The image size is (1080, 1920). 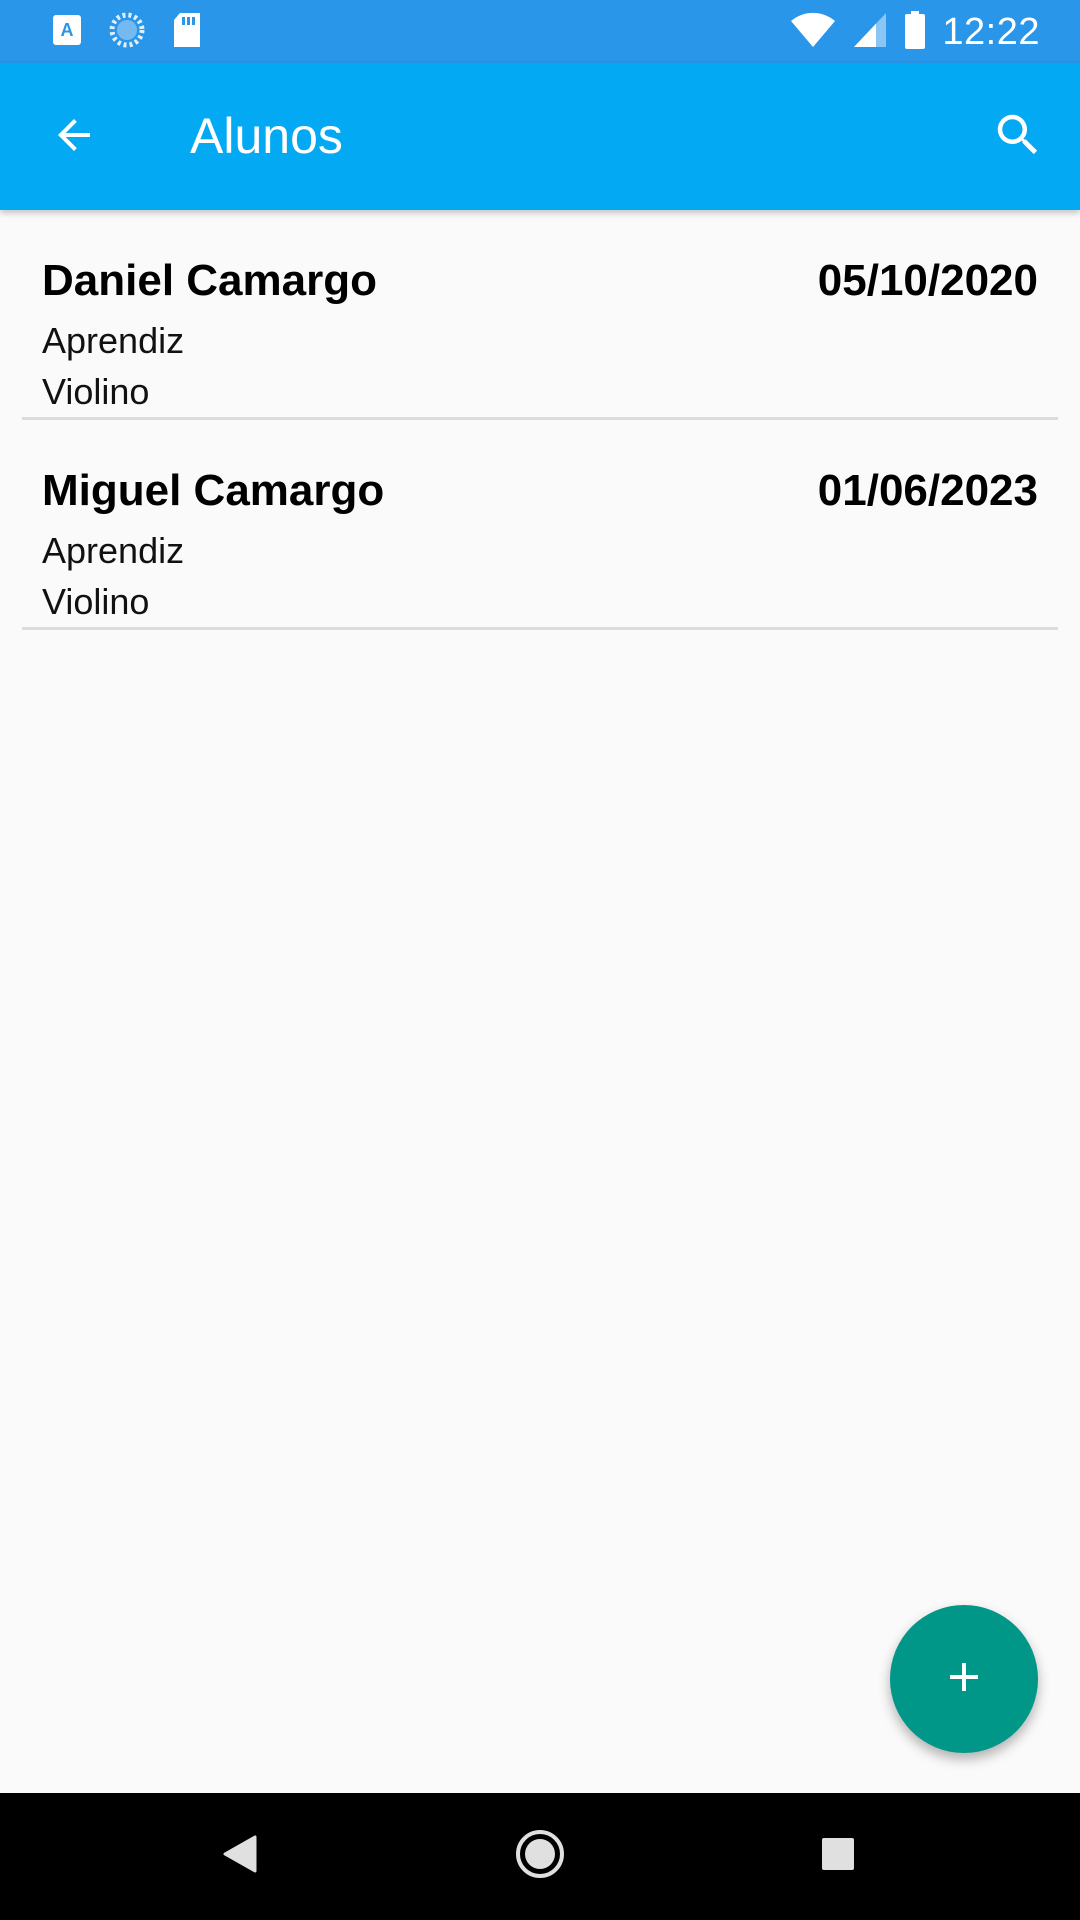 I want to click on search-button, so click(x=1018, y=137).